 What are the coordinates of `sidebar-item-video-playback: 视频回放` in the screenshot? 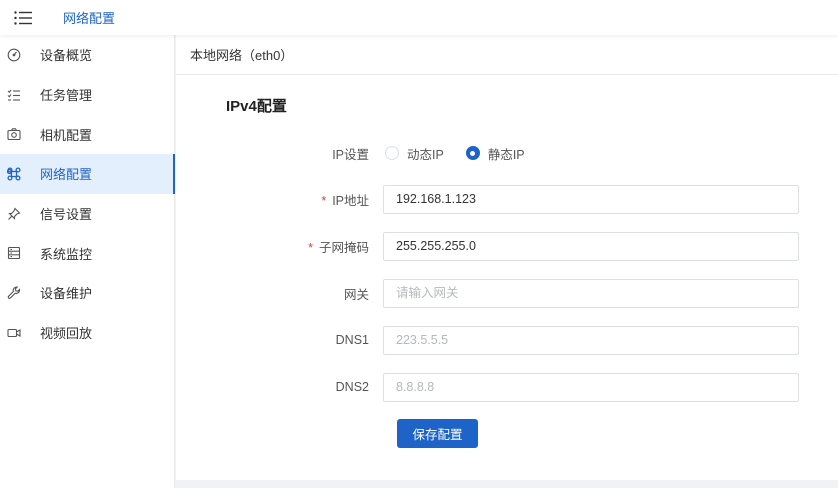 It's located at (87, 333).